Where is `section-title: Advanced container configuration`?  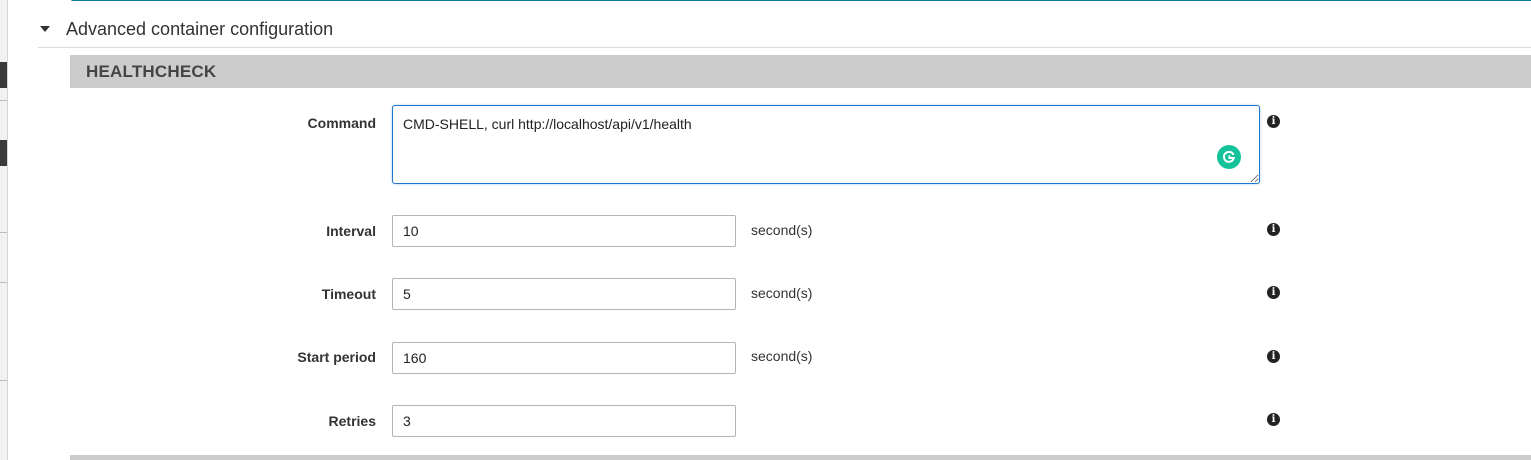 section-title: Advanced container configuration is located at coordinates (200, 28).